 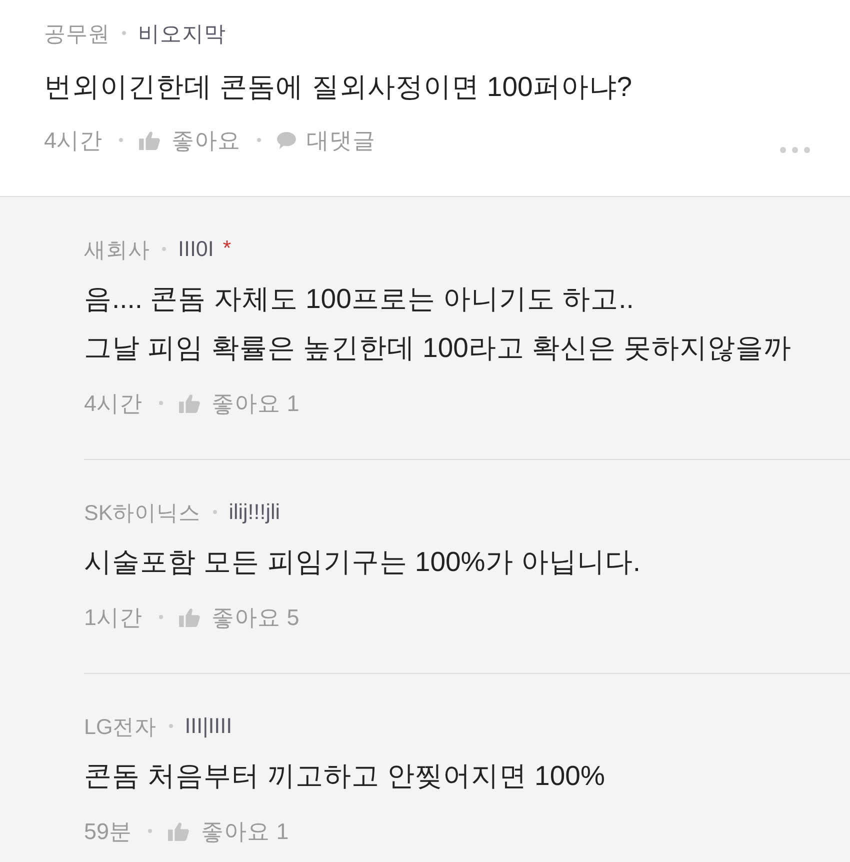 What do you see at coordinates (73, 140) in the screenshot?
I see `post-time: 4시간` at bounding box center [73, 140].